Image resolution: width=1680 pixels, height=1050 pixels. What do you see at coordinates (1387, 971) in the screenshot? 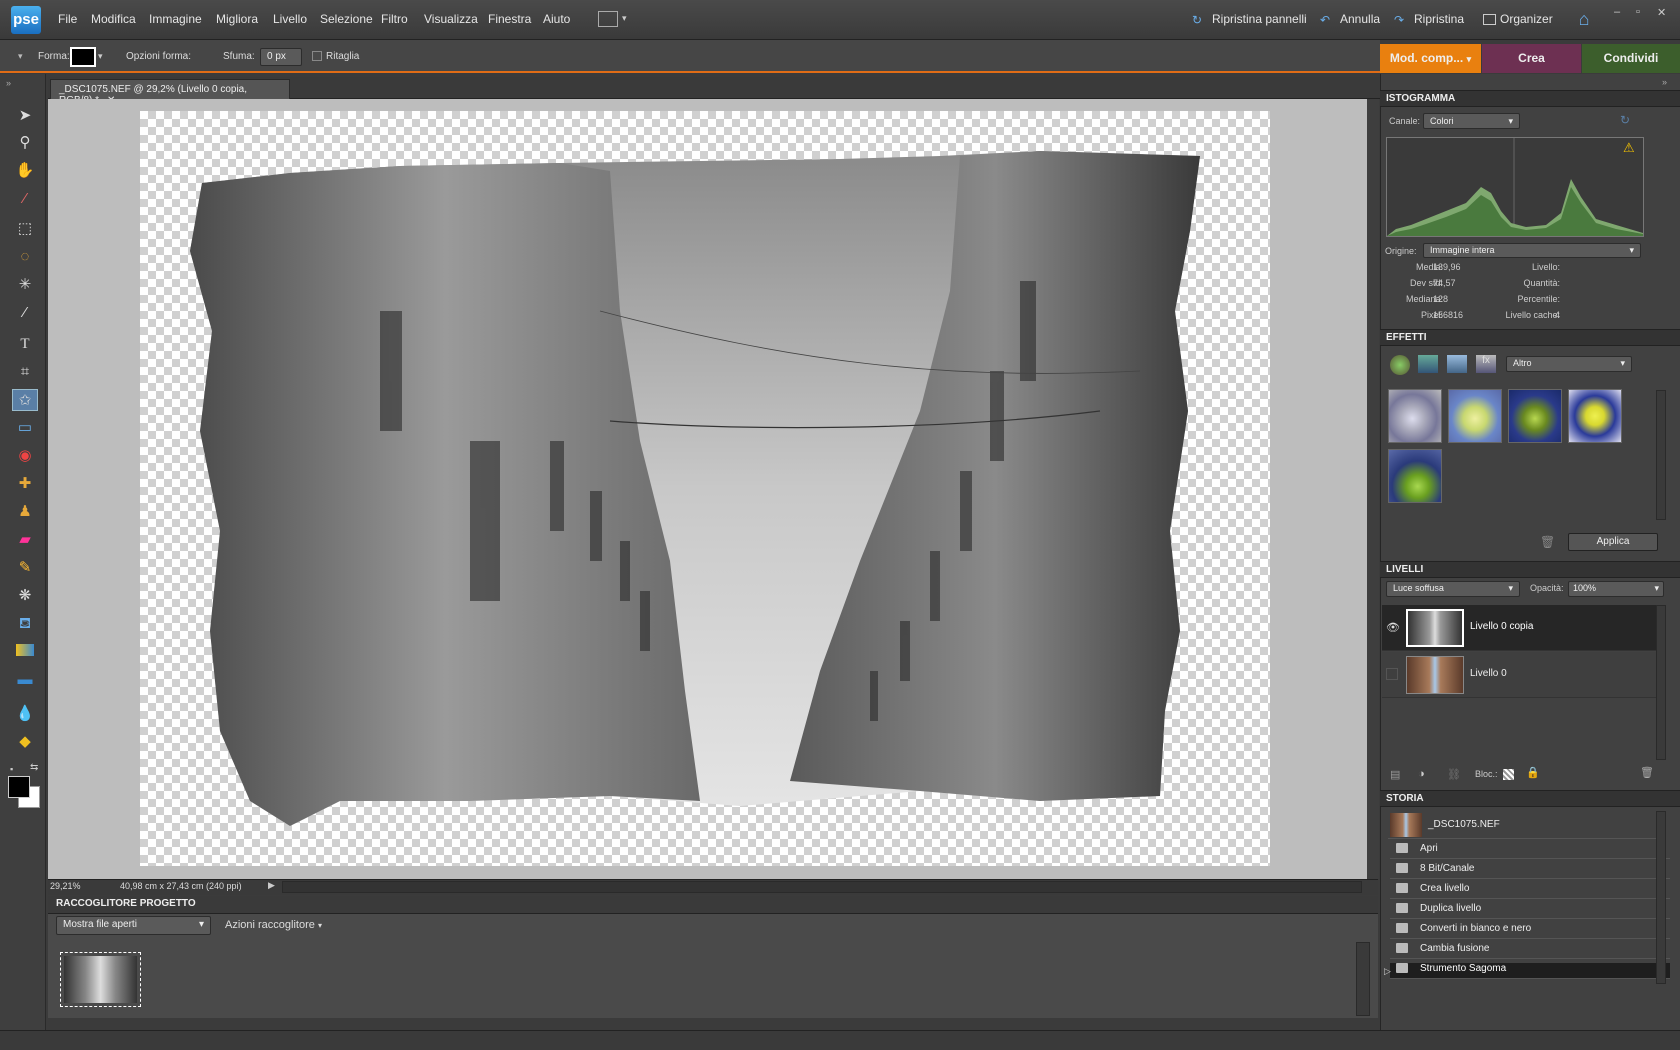
I see `history-state-marker-icon: ▷` at bounding box center [1387, 971].